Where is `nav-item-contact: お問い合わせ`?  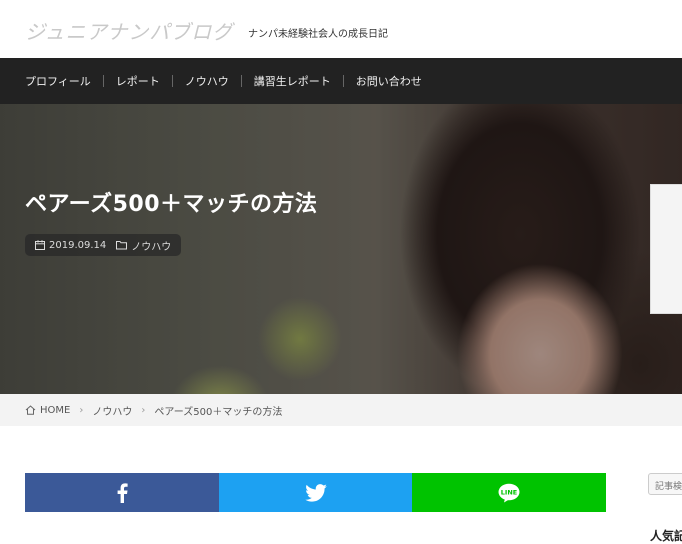 nav-item-contact: お問い合わせ is located at coordinates (389, 81).